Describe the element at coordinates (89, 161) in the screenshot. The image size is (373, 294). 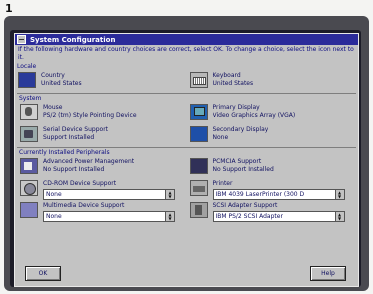
I see `power-label: Advanced Power Management` at that location.